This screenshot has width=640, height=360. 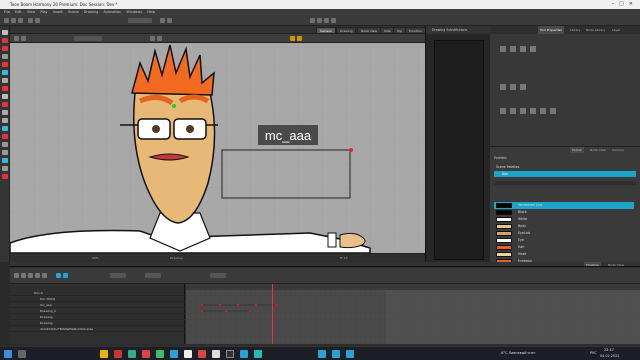 What do you see at coordinates (7, 12) in the screenshot?
I see `menu-file: File` at bounding box center [7, 12].